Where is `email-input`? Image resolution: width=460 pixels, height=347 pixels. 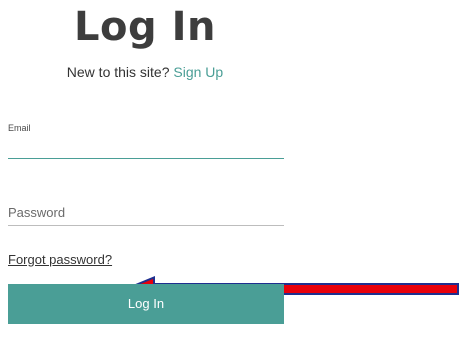 email-input is located at coordinates (146, 147).